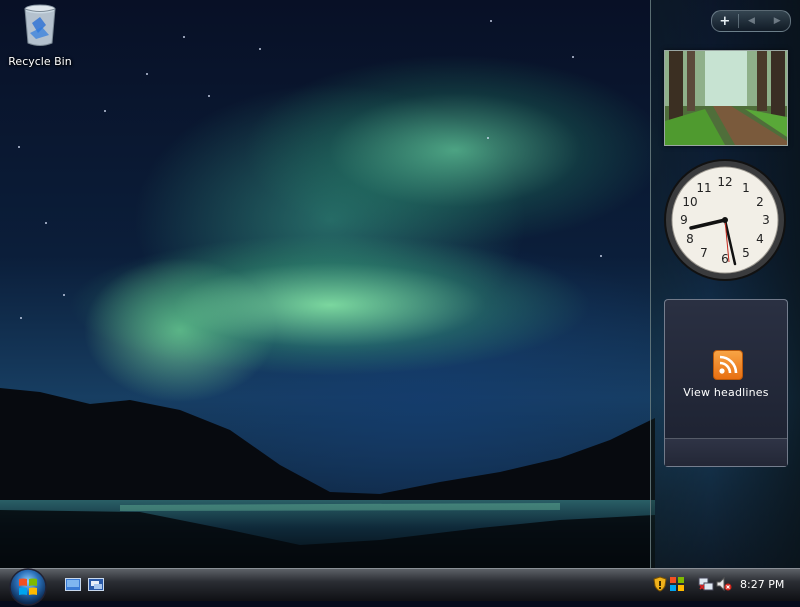 This screenshot has height=607, width=800. What do you see at coordinates (725, 220) in the screenshot?
I see `clock-gadget: 12 1 2 3 4 5 6 7 8 9 10 11` at bounding box center [725, 220].